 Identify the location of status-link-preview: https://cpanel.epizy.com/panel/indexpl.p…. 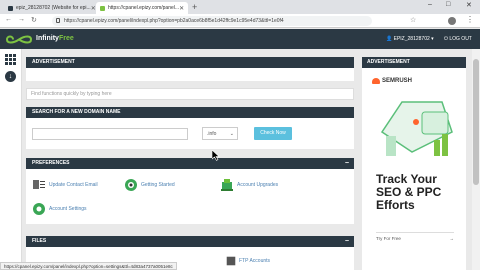
(88, 266).